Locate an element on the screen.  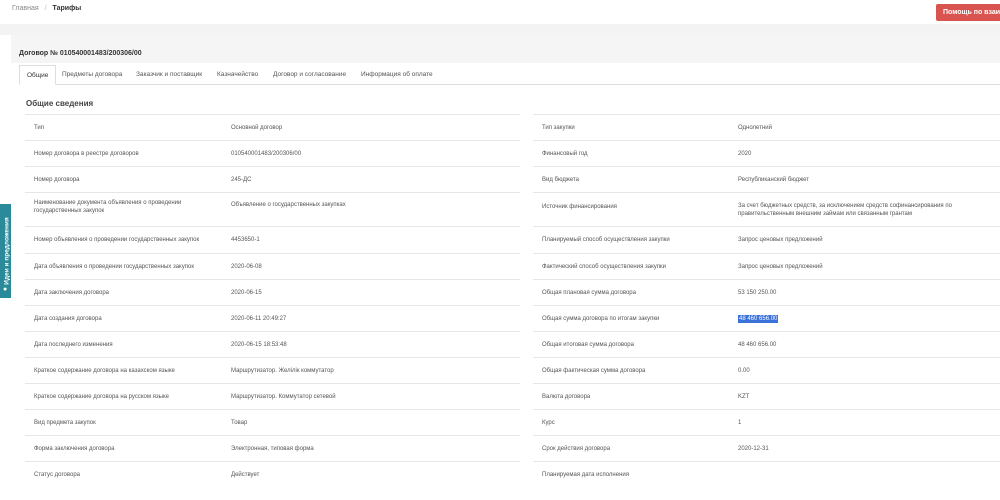
info-row: Вид бюджета Республиканский бюджет is located at coordinates (766, 179).